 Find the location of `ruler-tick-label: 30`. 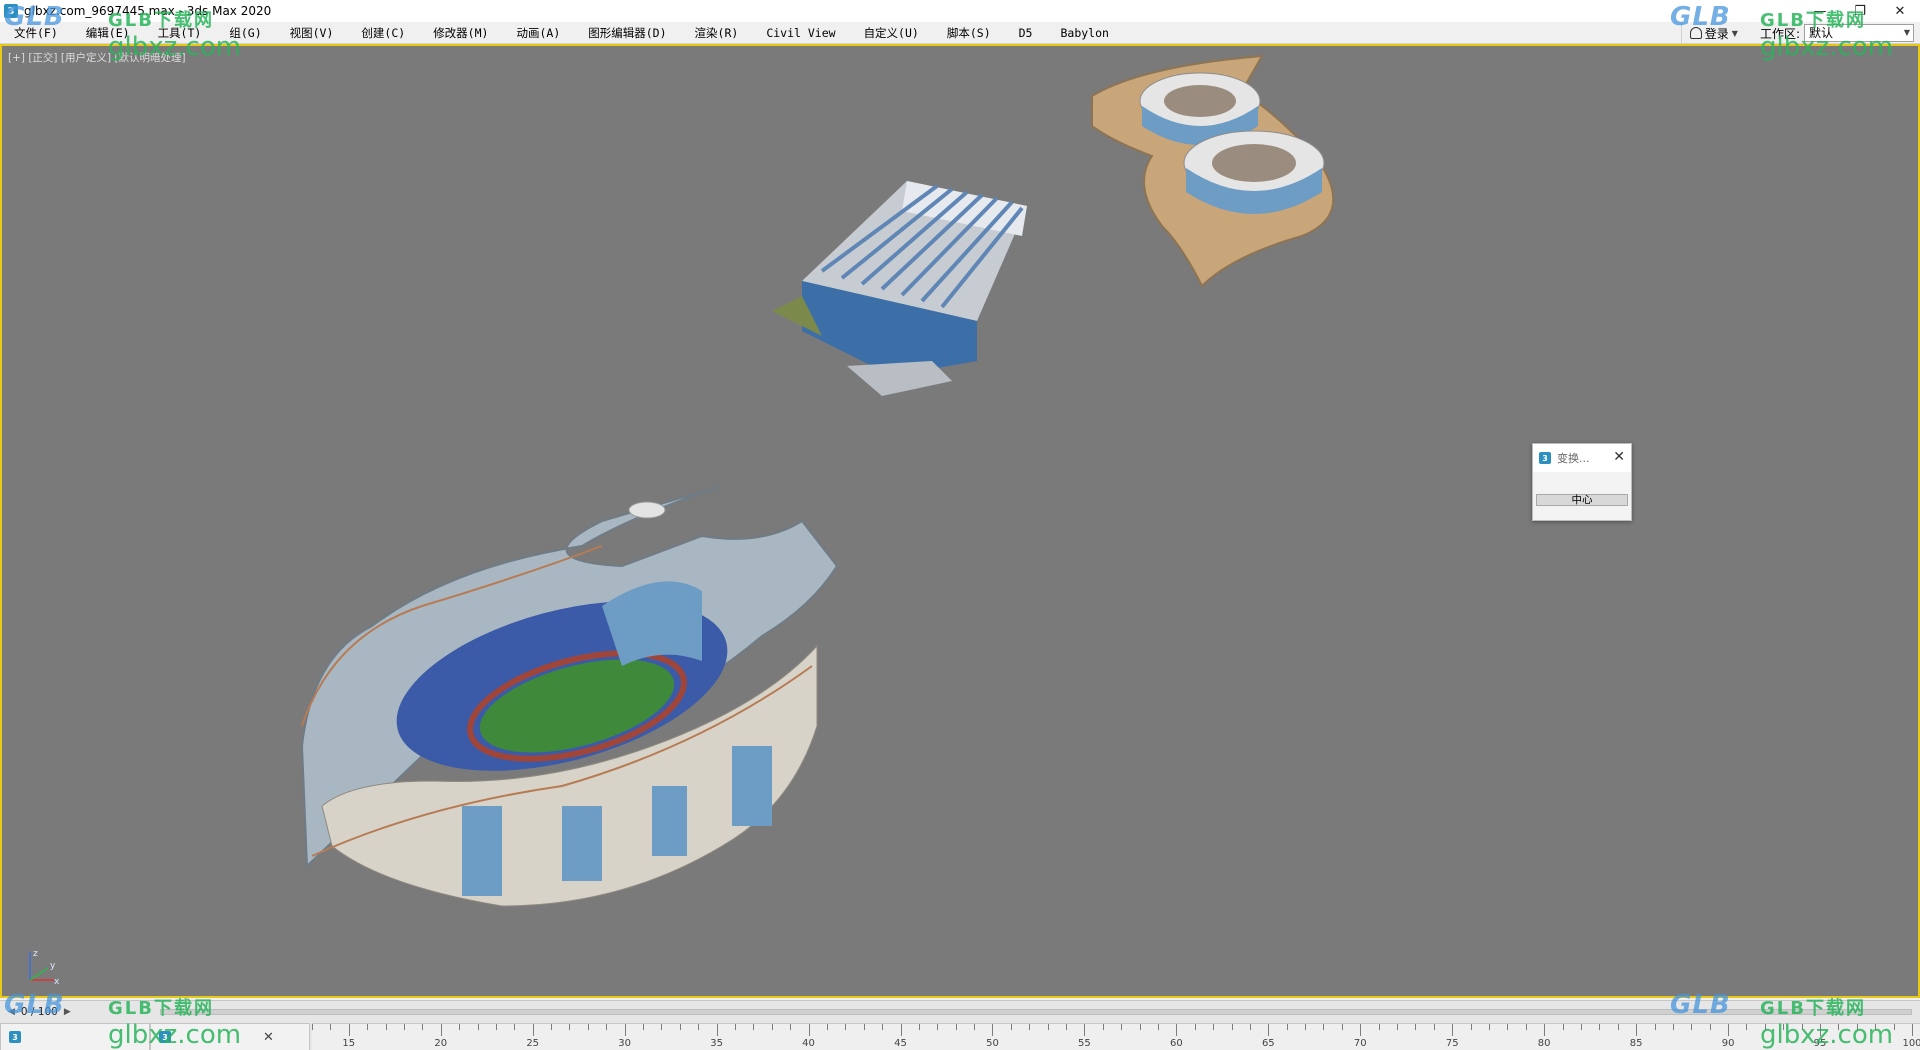

ruler-tick-label: 30 is located at coordinates (625, 1043).